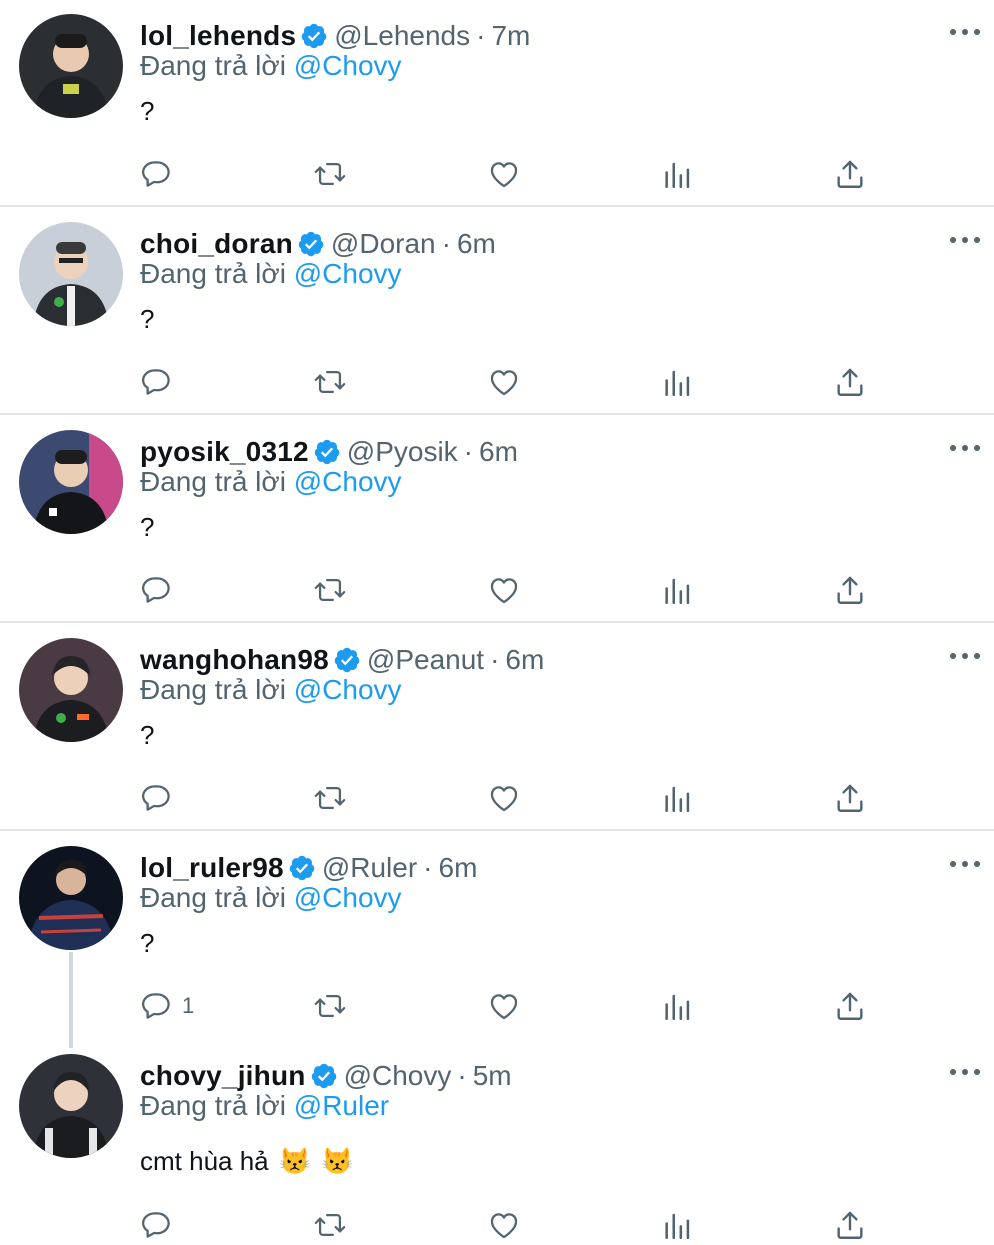 The height and width of the screenshot is (1245, 994). I want to click on tweet-text-content: ?, so click(147, 111).